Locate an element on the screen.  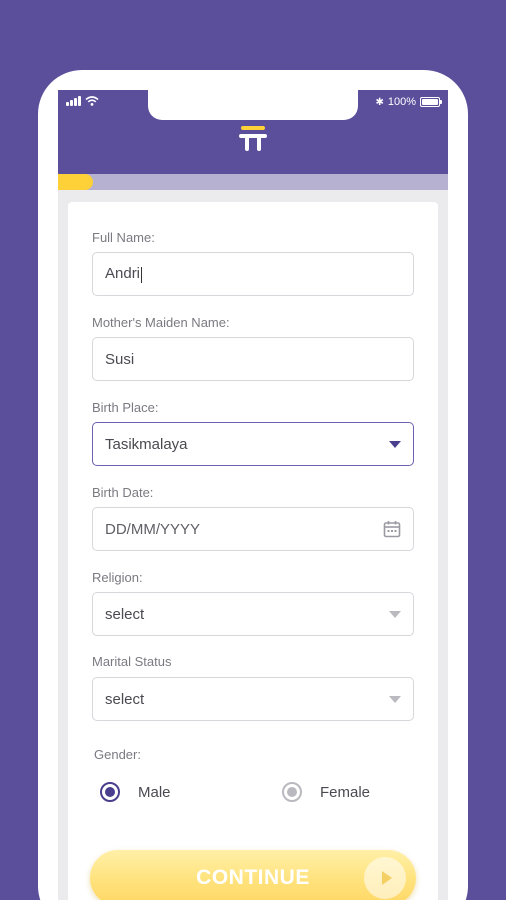
full-name-value: Andri is located at coordinates (123, 274).